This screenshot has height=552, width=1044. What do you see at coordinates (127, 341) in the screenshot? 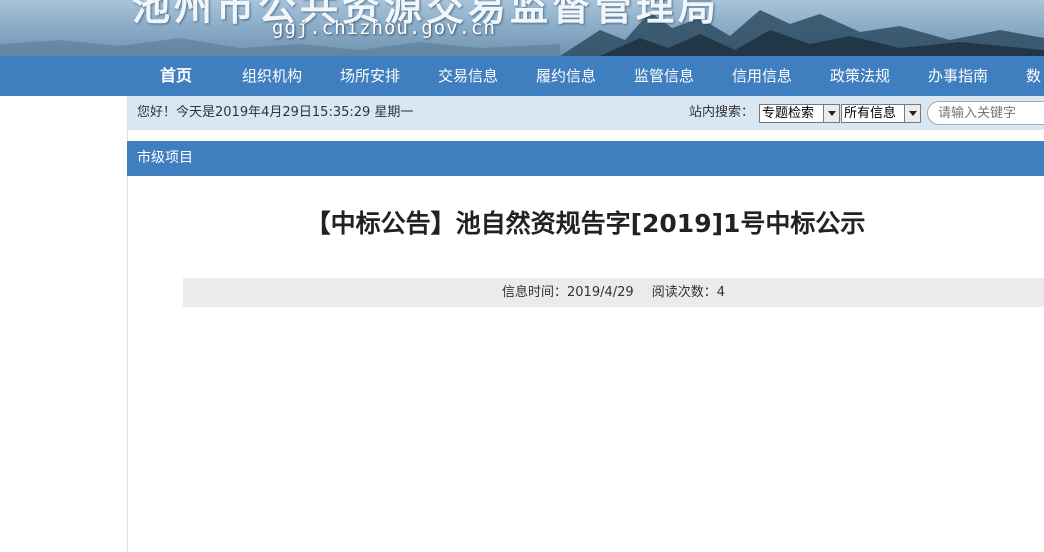
I see `content-border` at bounding box center [127, 341].